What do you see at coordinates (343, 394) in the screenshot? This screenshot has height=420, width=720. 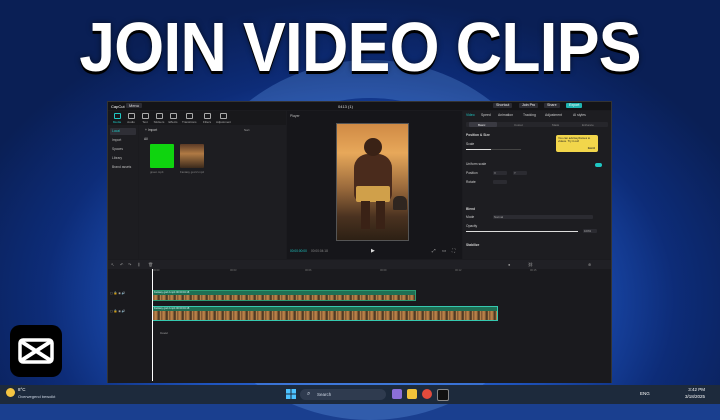 I see `taskbar-search: ⌕ Search` at bounding box center [343, 394].